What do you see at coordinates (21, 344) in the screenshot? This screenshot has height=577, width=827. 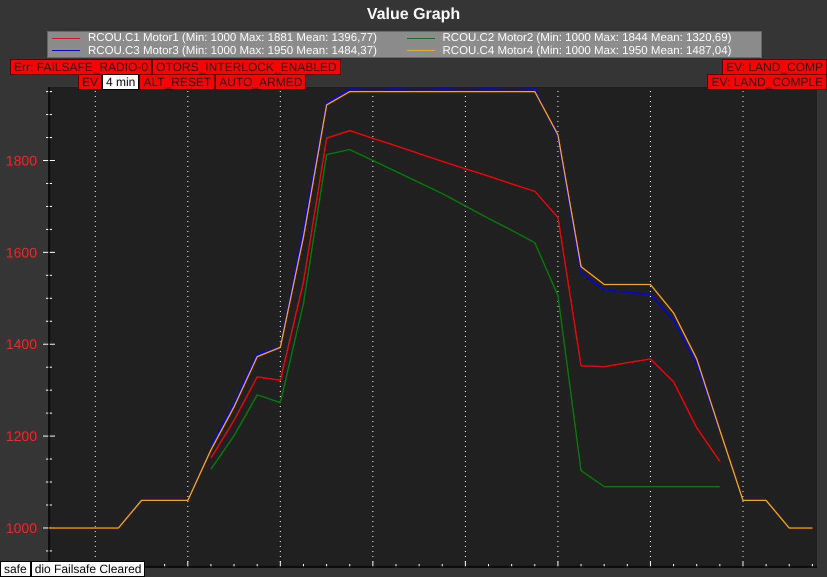 I see `y-tick-label: 1400` at bounding box center [21, 344].